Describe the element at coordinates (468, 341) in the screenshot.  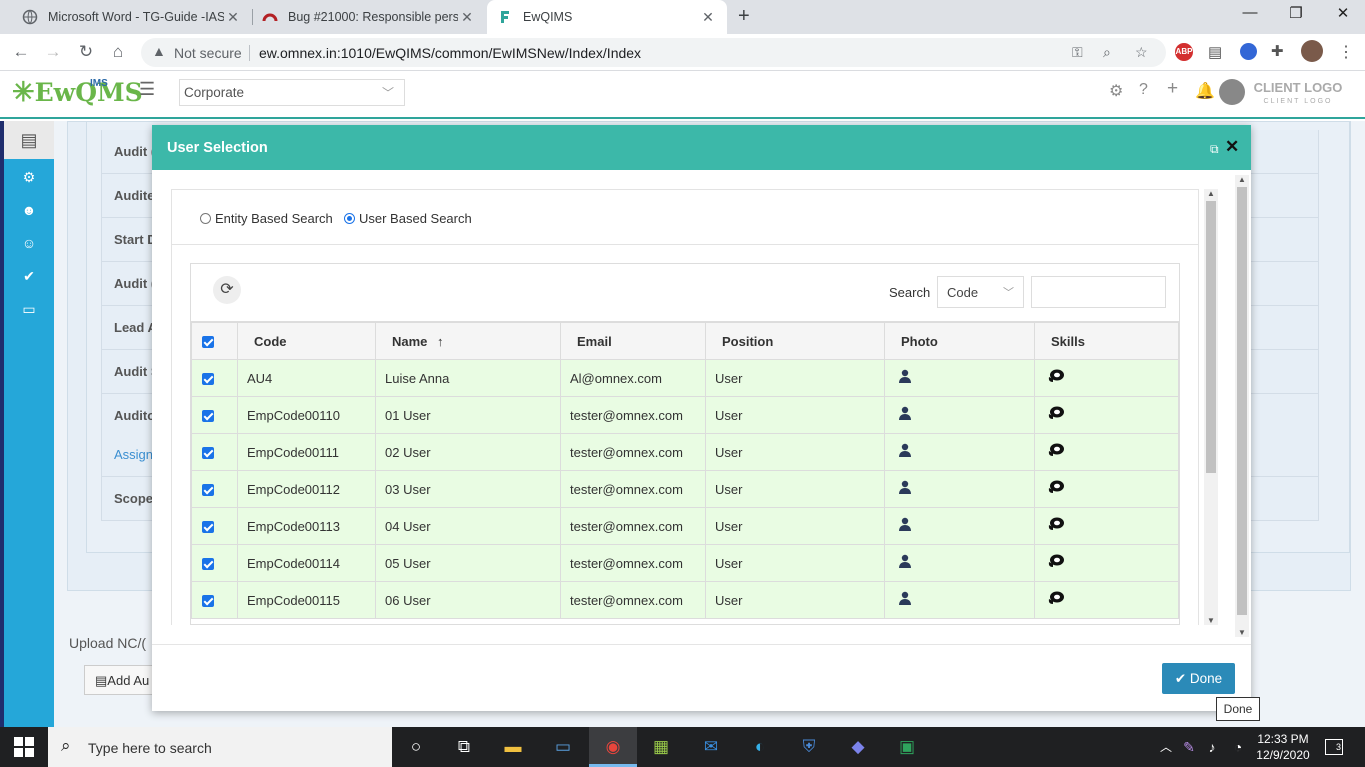
I see `column-header-name: Name ↑` at that location.